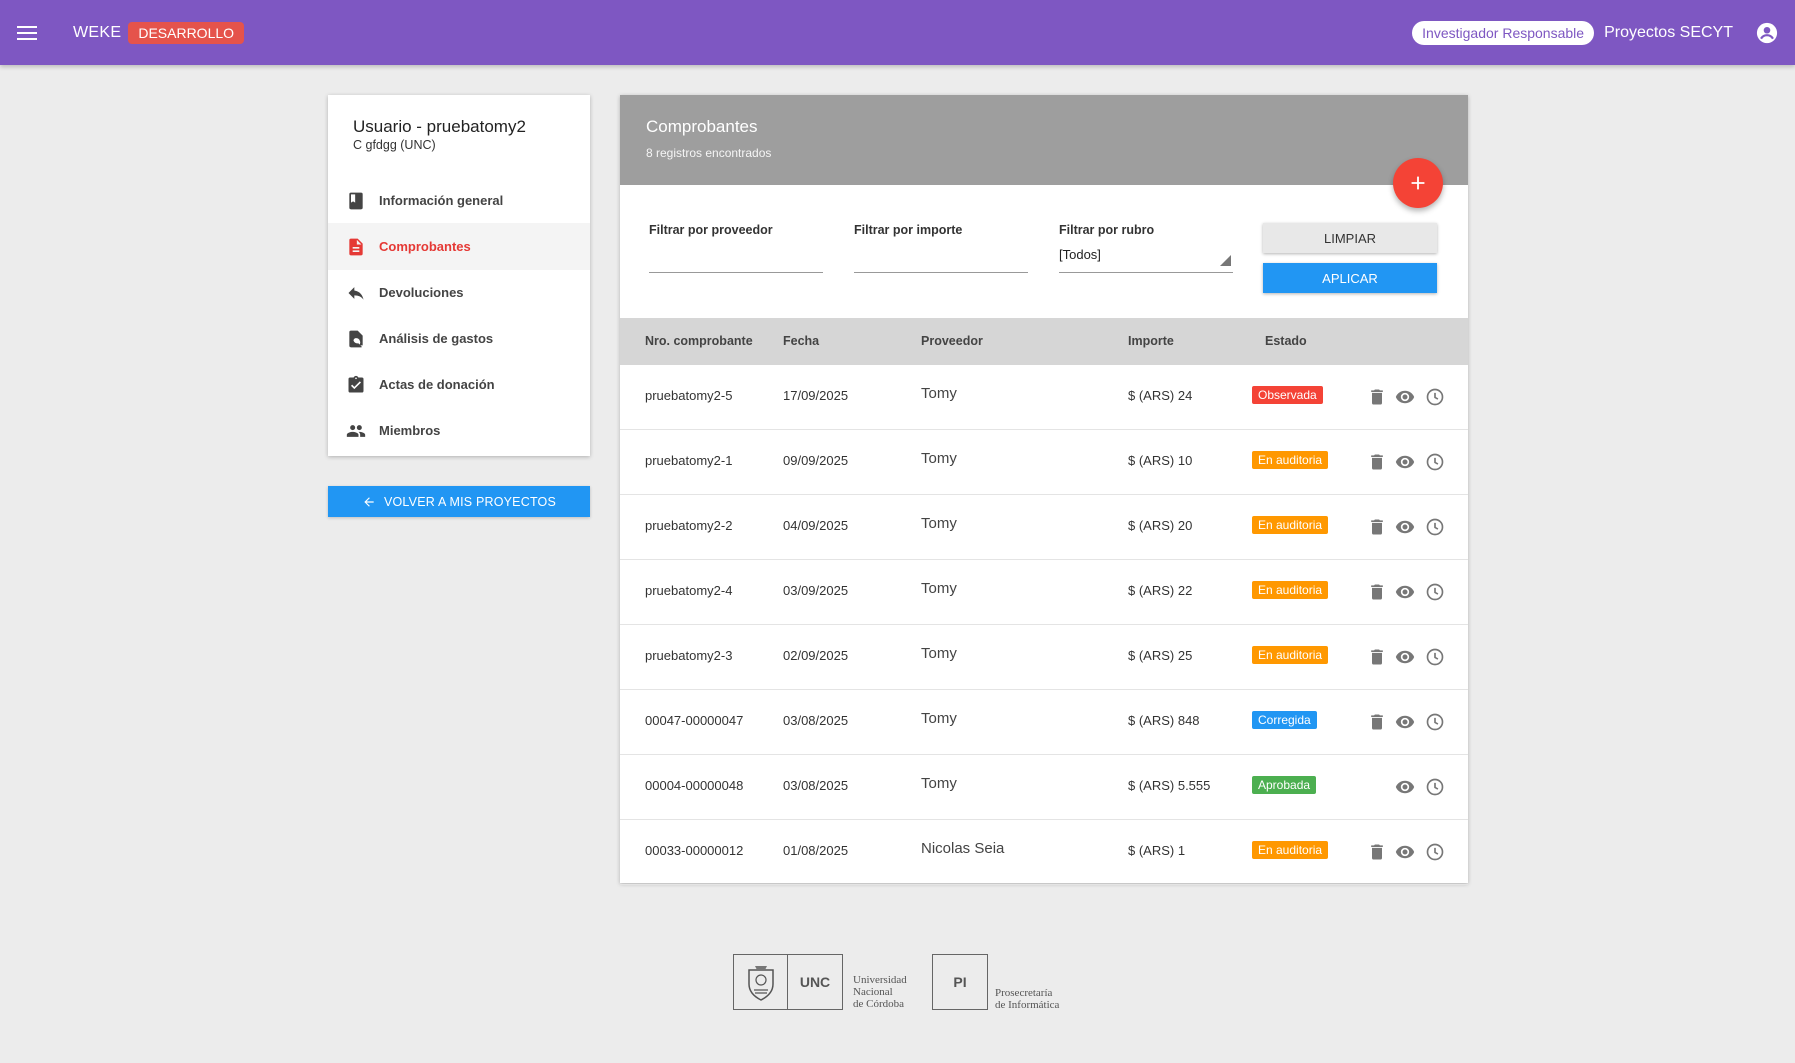 This screenshot has height=1063, width=1795. What do you see at coordinates (1350, 238) in the screenshot?
I see `clear-filters-button: LIMPIAR` at bounding box center [1350, 238].